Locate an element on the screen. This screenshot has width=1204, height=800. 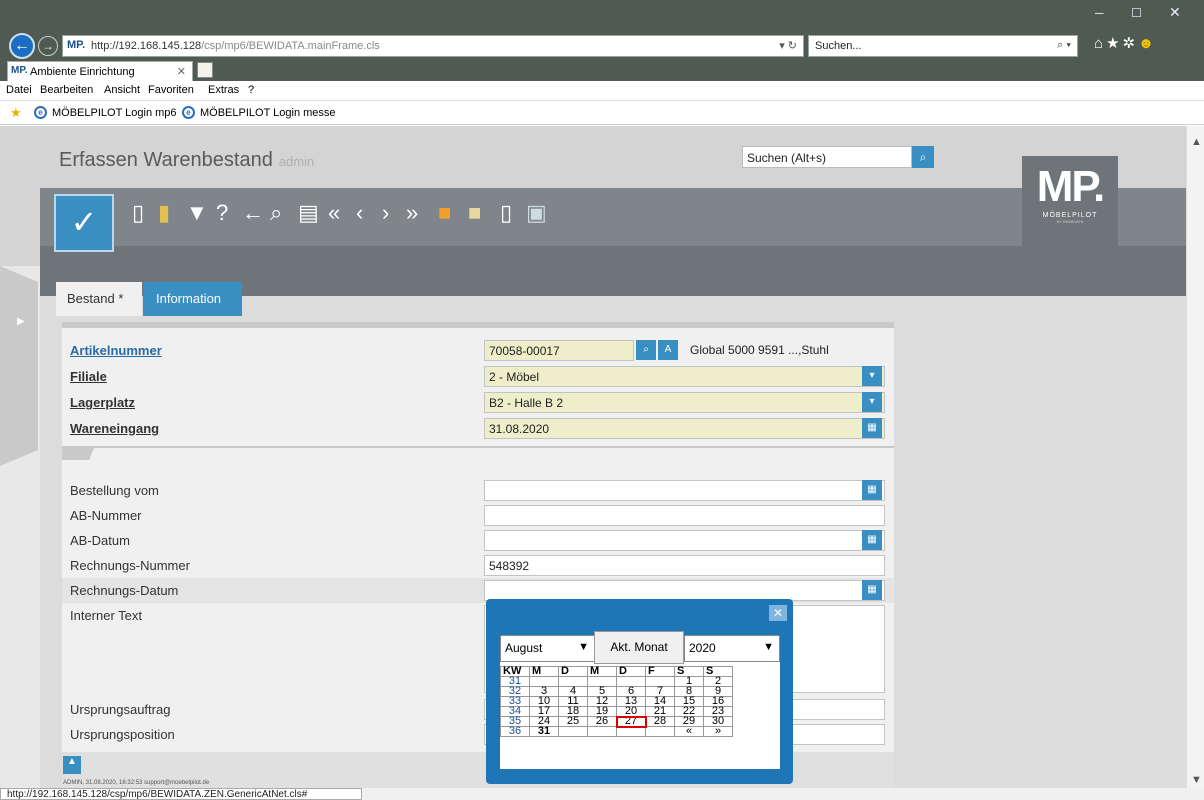
ab-datum-label: AB-Datum is located at coordinates (100, 540).